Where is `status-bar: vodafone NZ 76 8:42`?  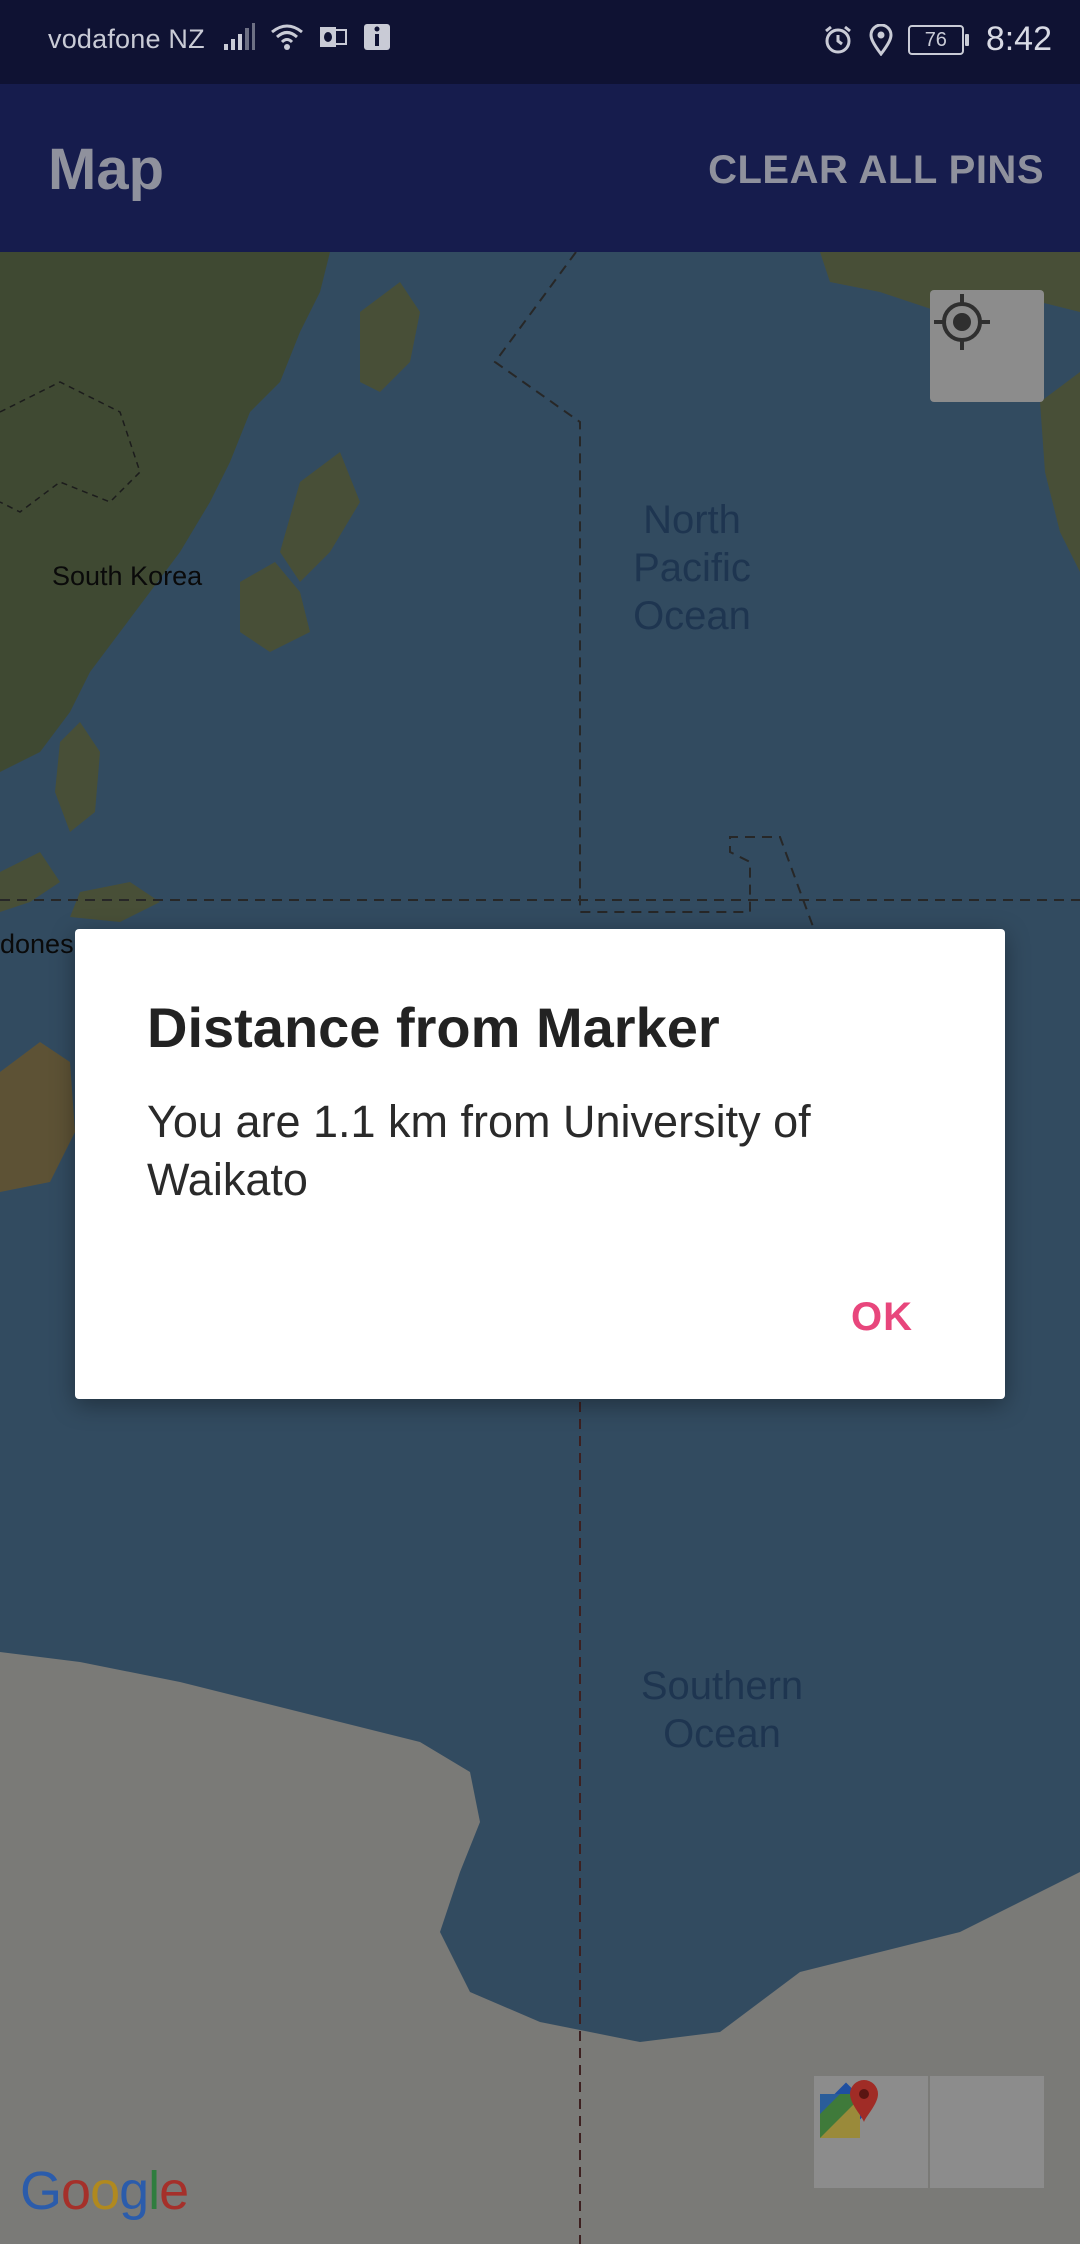
status-bar: vodafone NZ 76 8:42 is located at coordinates (540, 42).